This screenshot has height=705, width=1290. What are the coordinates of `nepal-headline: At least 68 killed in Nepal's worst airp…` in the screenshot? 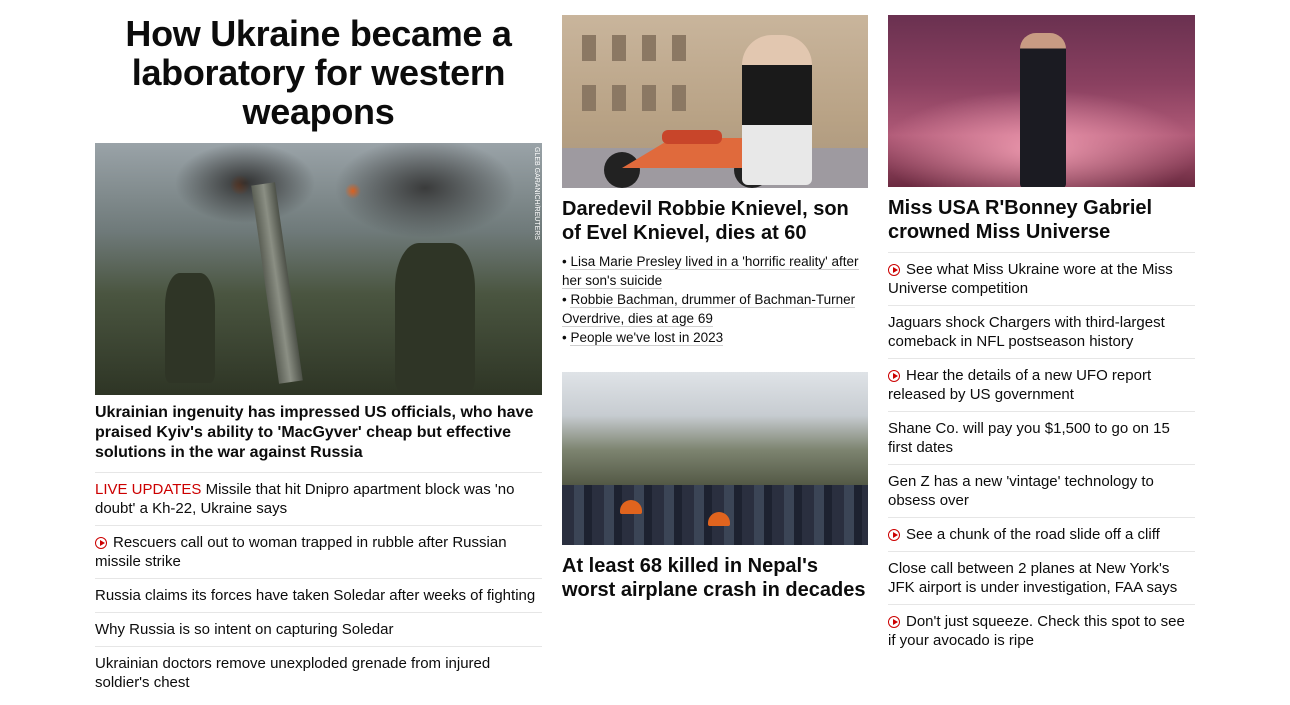 It's located at (715, 578).